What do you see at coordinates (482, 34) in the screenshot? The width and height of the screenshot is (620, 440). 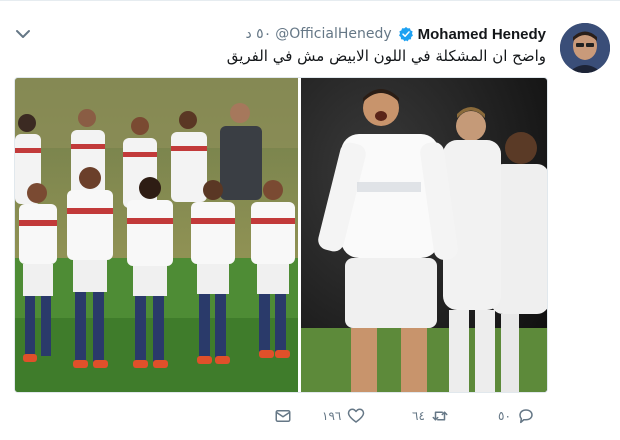 I see `author-name: Mohamed Henedy` at bounding box center [482, 34].